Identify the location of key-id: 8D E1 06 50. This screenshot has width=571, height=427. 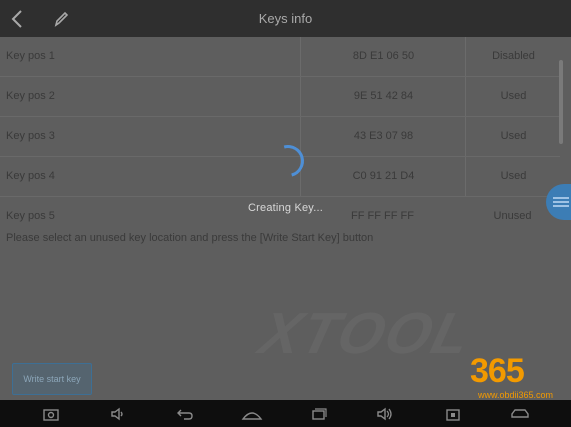
(383, 56).